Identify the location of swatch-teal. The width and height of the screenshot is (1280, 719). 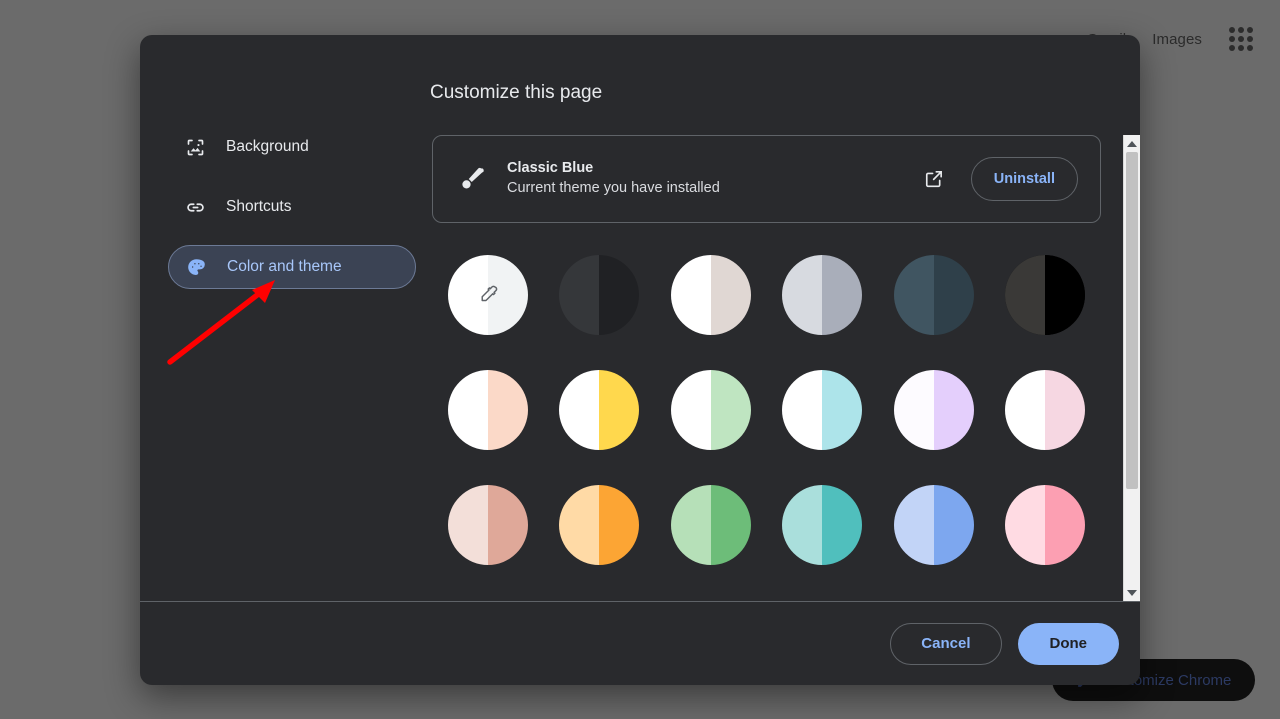
(822, 525).